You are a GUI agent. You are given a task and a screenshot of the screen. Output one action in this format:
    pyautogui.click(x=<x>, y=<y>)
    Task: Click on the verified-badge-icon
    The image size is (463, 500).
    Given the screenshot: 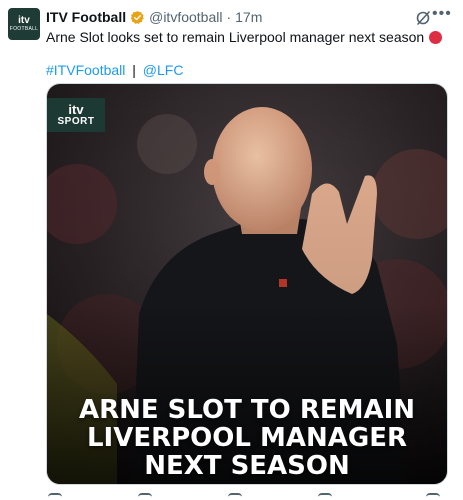 What is the action you would take?
    pyautogui.click(x=137, y=17)
    